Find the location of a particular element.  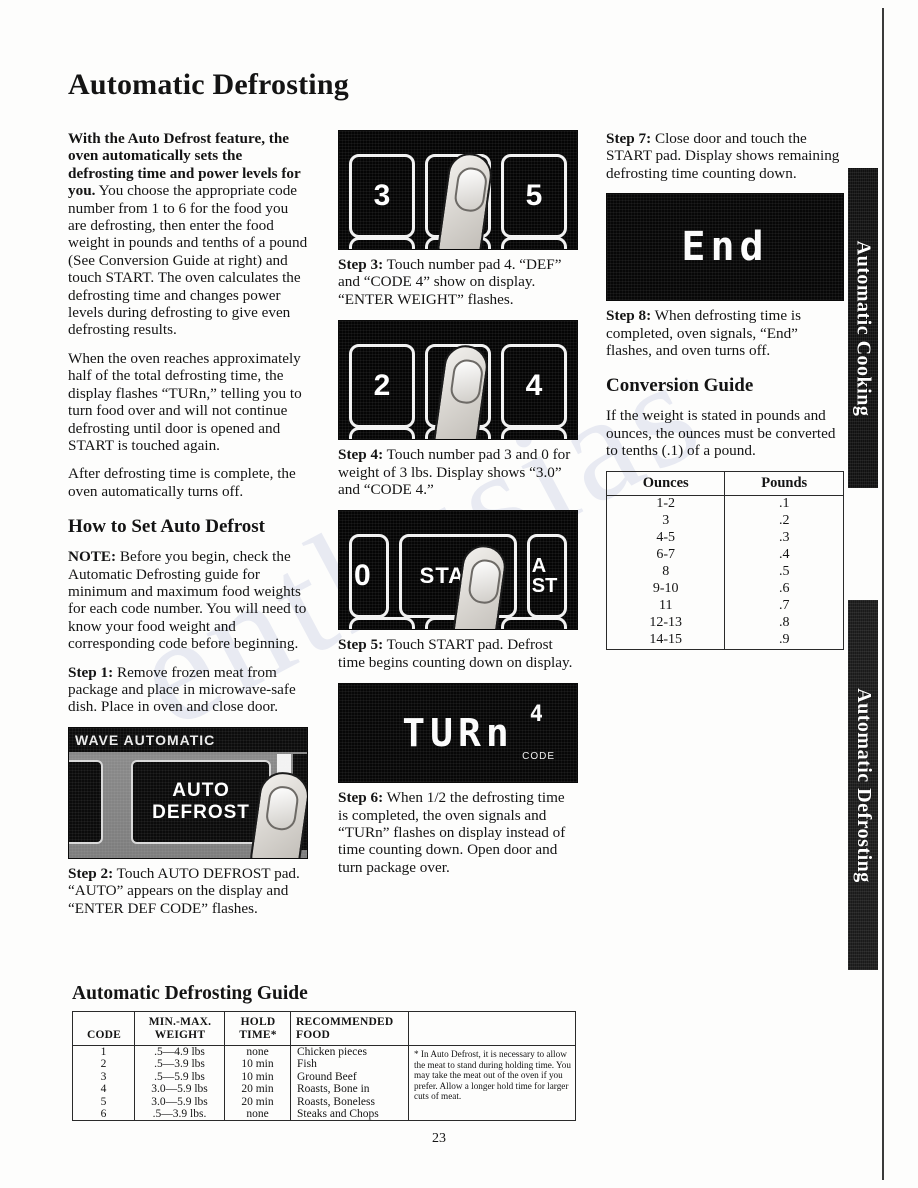

photo-keypad-step3: 3 4 5 is located at coordinates (458, 190).